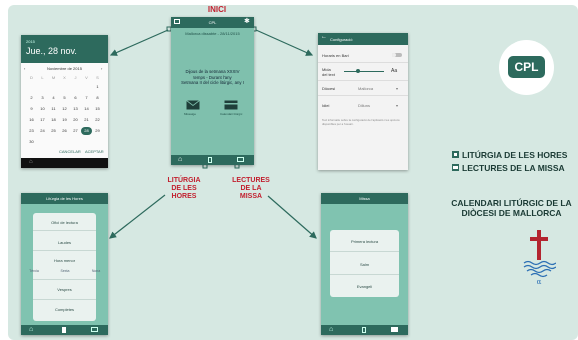 This screenshot has width=578, height=340. What do you see at coordinates (455, 154) in the screenshot?
I see `liturgia-legend-icon` at bounding box center [455, 154].